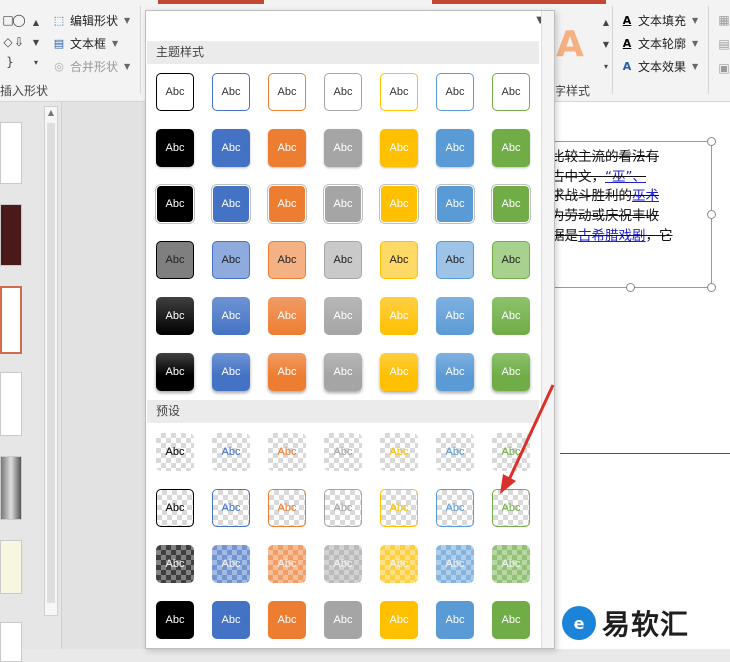 The width and height of the screenshot is (730, 662). I want to click on scroll-up-icon: ▲, so click(51, 112).